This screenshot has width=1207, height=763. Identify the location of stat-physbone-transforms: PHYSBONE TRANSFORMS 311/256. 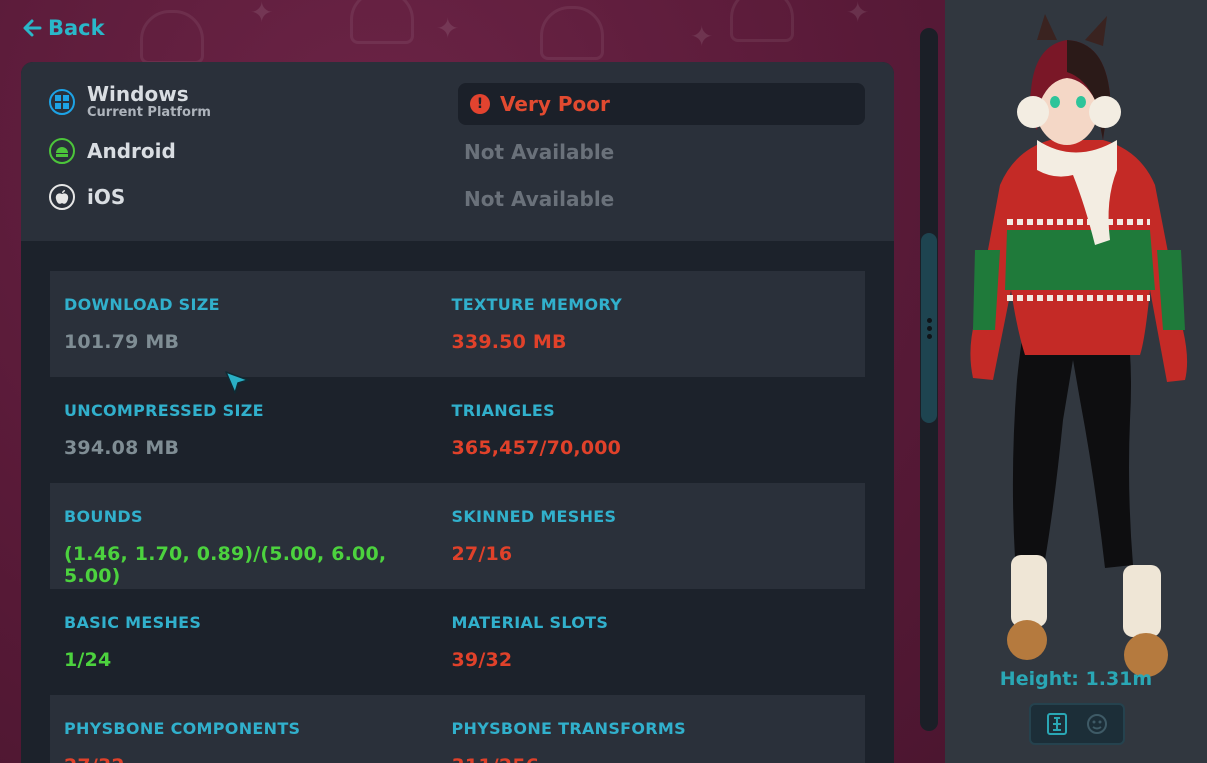
(656, 729).